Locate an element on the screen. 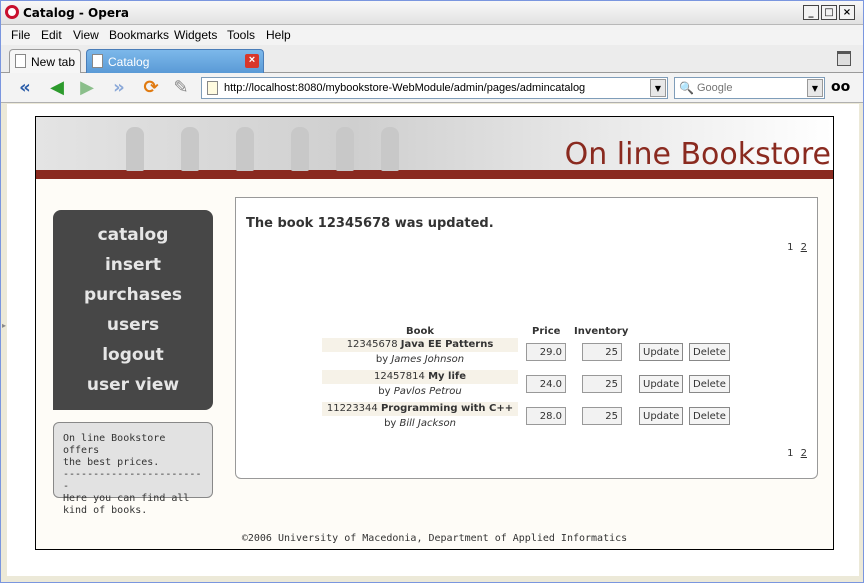 This screenshot has height=583, width=864. nav-purchases: purchases is located at coordinates (133, 295).